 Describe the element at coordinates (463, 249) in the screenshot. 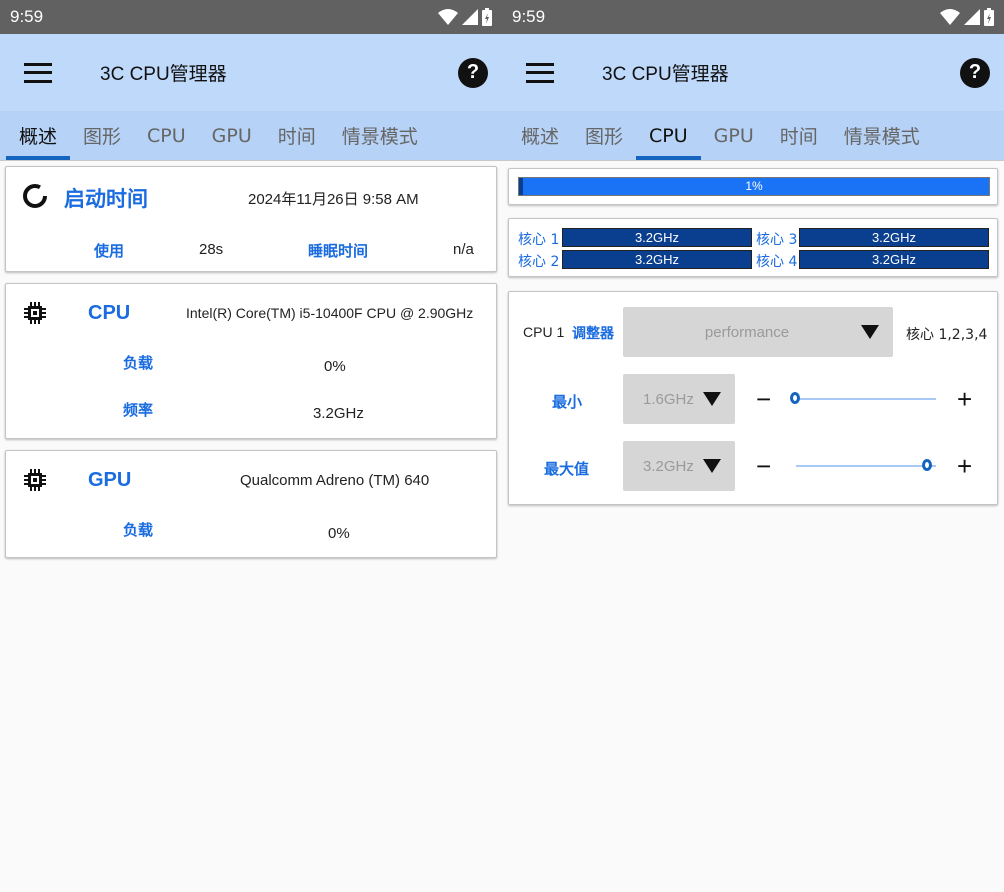

I see `sleep-value: n/a` at that location.